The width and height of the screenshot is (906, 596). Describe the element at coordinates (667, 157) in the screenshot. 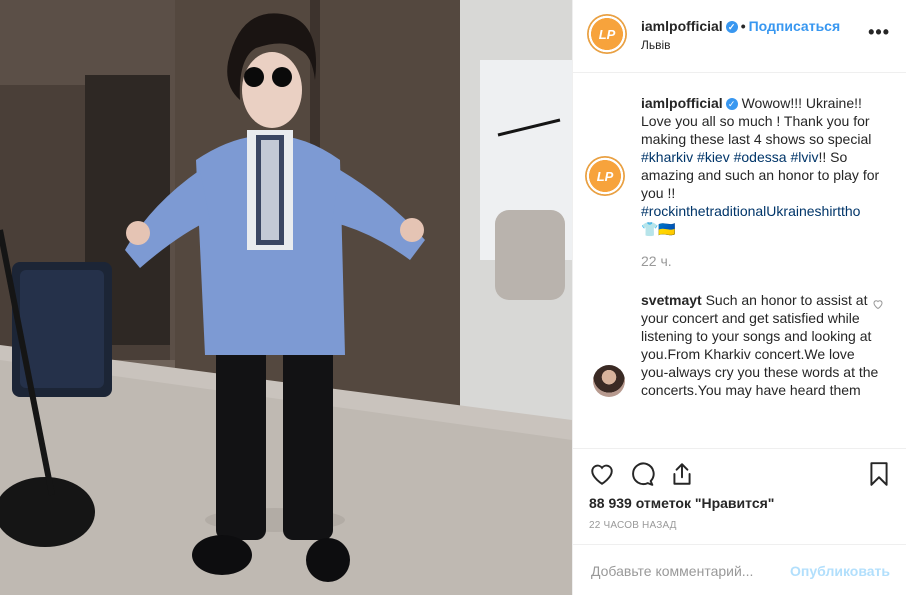

I see `hashtag-kharkiv: #kharkiv` at that location.